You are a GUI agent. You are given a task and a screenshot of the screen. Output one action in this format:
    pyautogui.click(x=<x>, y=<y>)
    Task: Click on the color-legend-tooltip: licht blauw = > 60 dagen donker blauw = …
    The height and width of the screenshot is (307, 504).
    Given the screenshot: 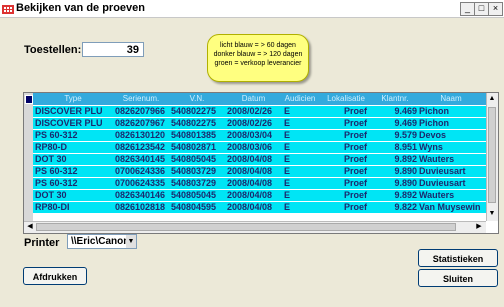 What is the action you would take?
    pyautogui.click(x=258, y=58)
    